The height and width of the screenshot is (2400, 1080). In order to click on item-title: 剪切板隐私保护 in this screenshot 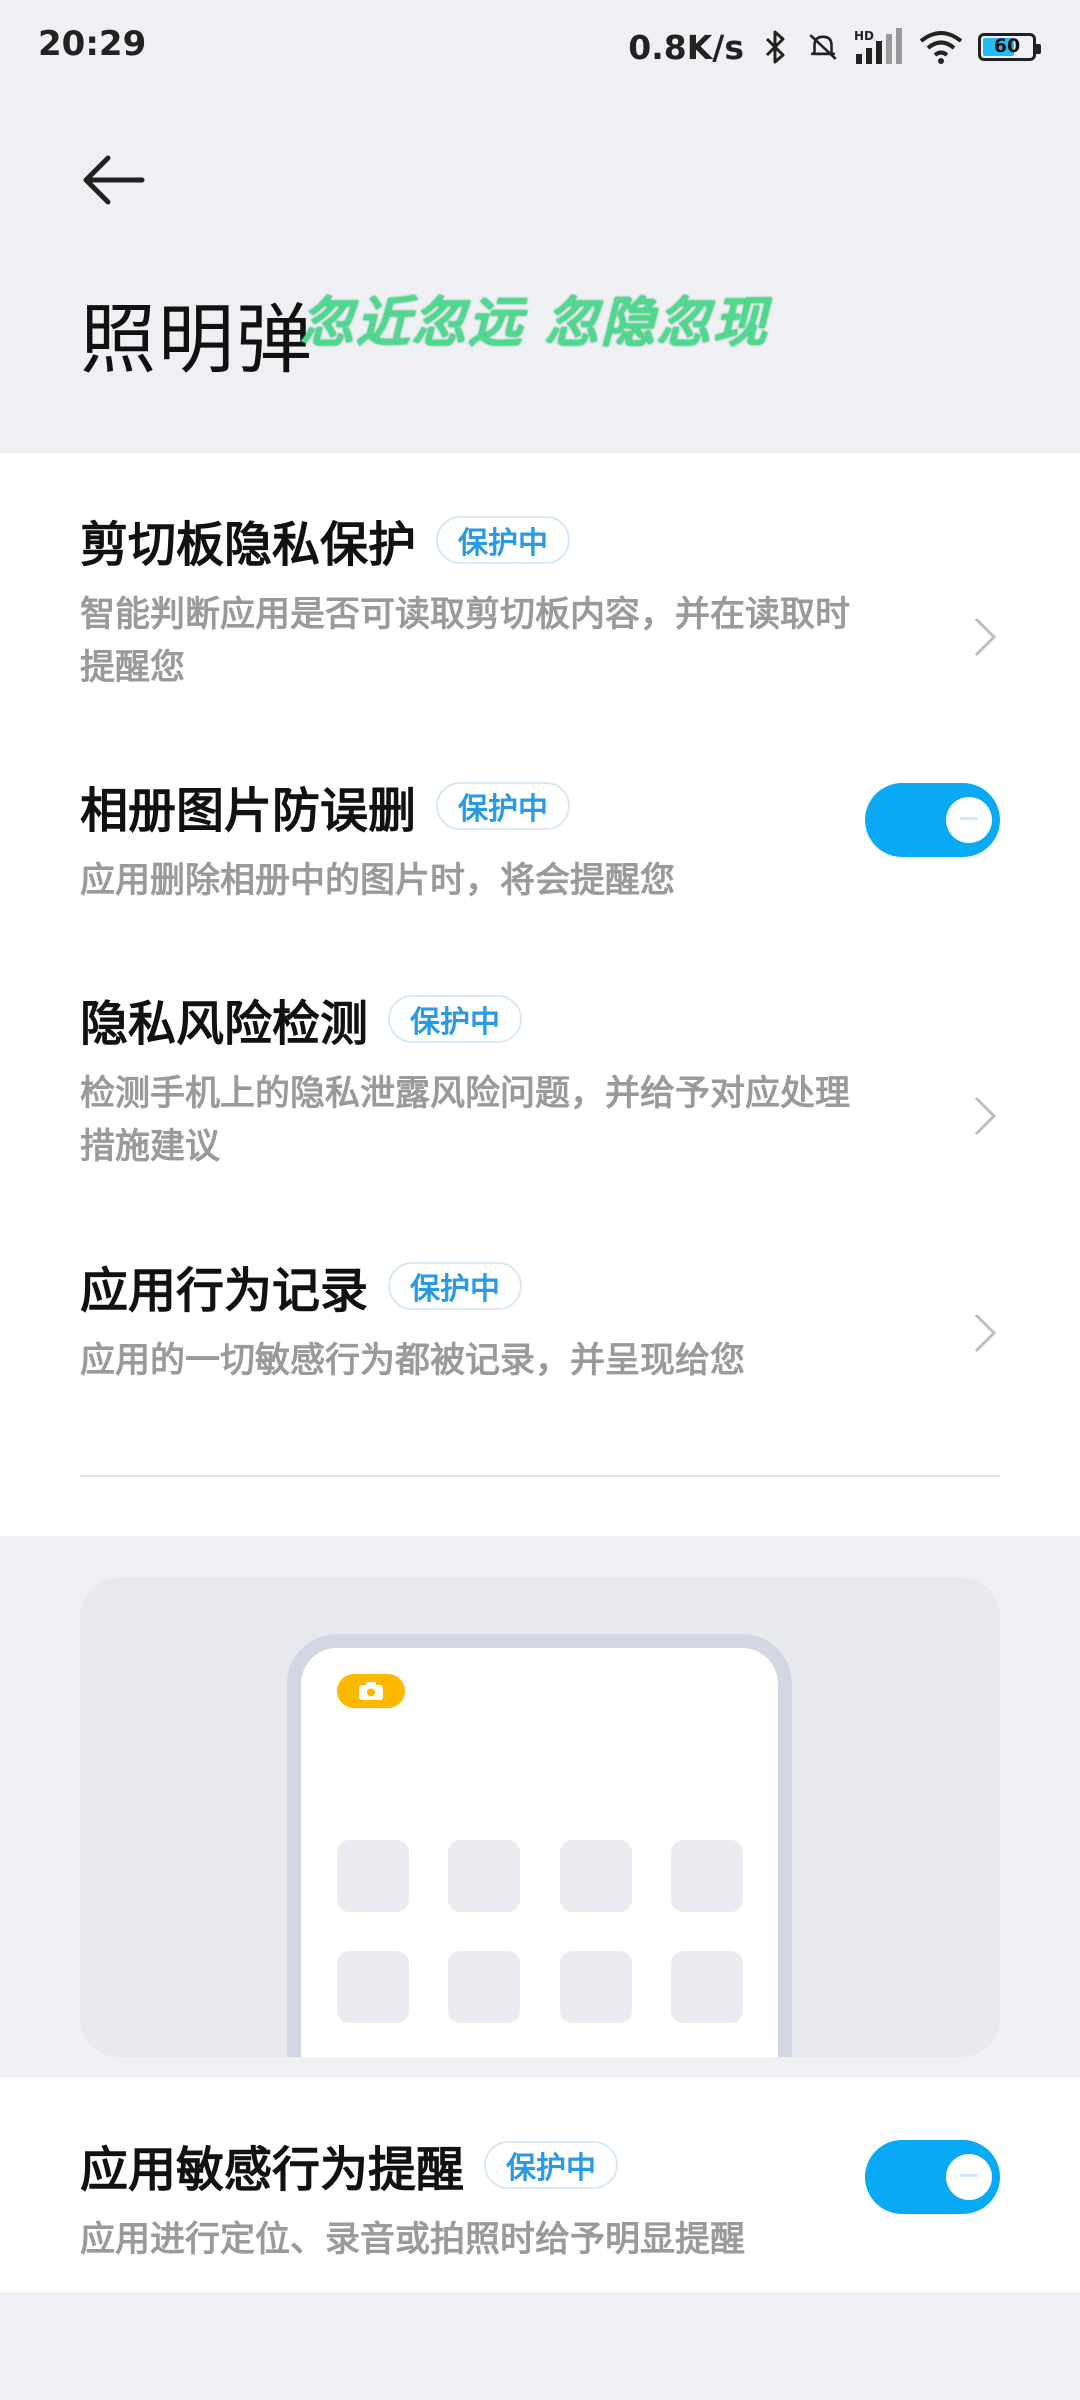, I will do `click(248, 545)`.